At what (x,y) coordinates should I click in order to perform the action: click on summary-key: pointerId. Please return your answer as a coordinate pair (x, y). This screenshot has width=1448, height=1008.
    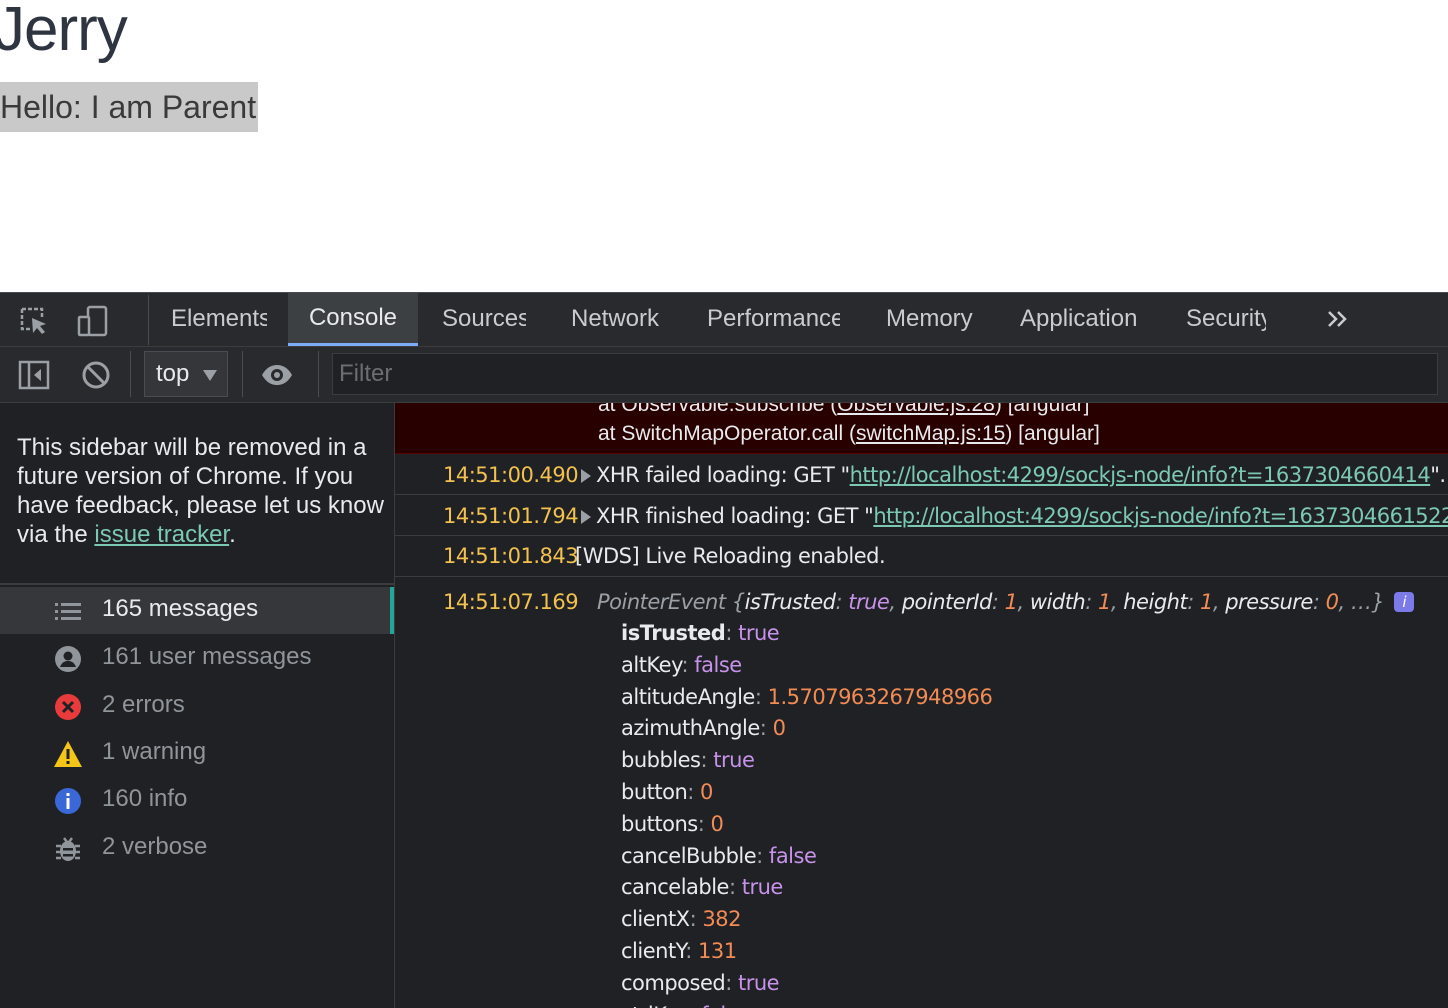
    Looking at the image, I should click on (947, 602).